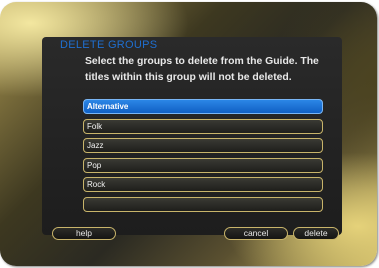 The image size is (379, 268). Describe the element at coordinates (109, 45) in the screenshot. I see `dialog-title: DELETE GROUPS` at that location.